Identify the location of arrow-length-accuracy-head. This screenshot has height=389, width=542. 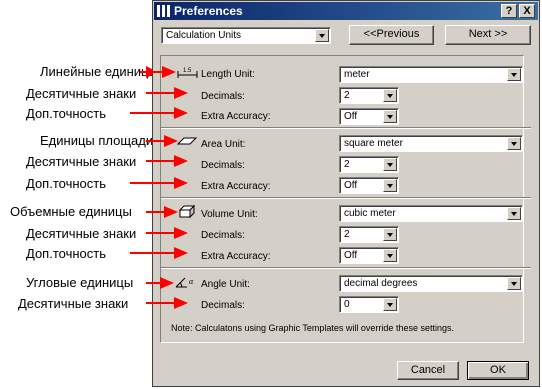
(181, 113).